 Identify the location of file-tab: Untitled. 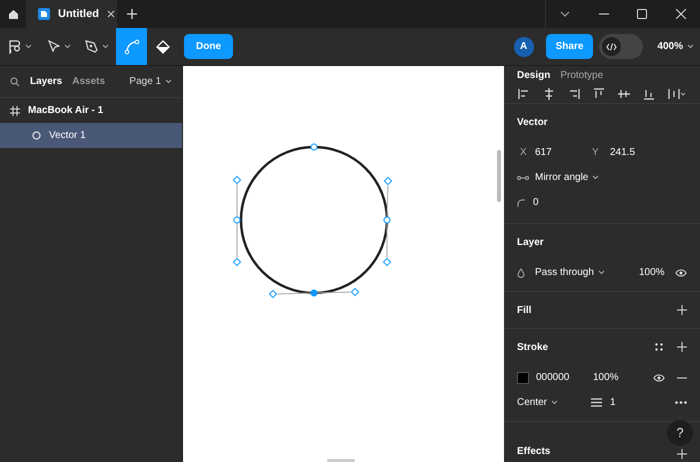
(71, 14).